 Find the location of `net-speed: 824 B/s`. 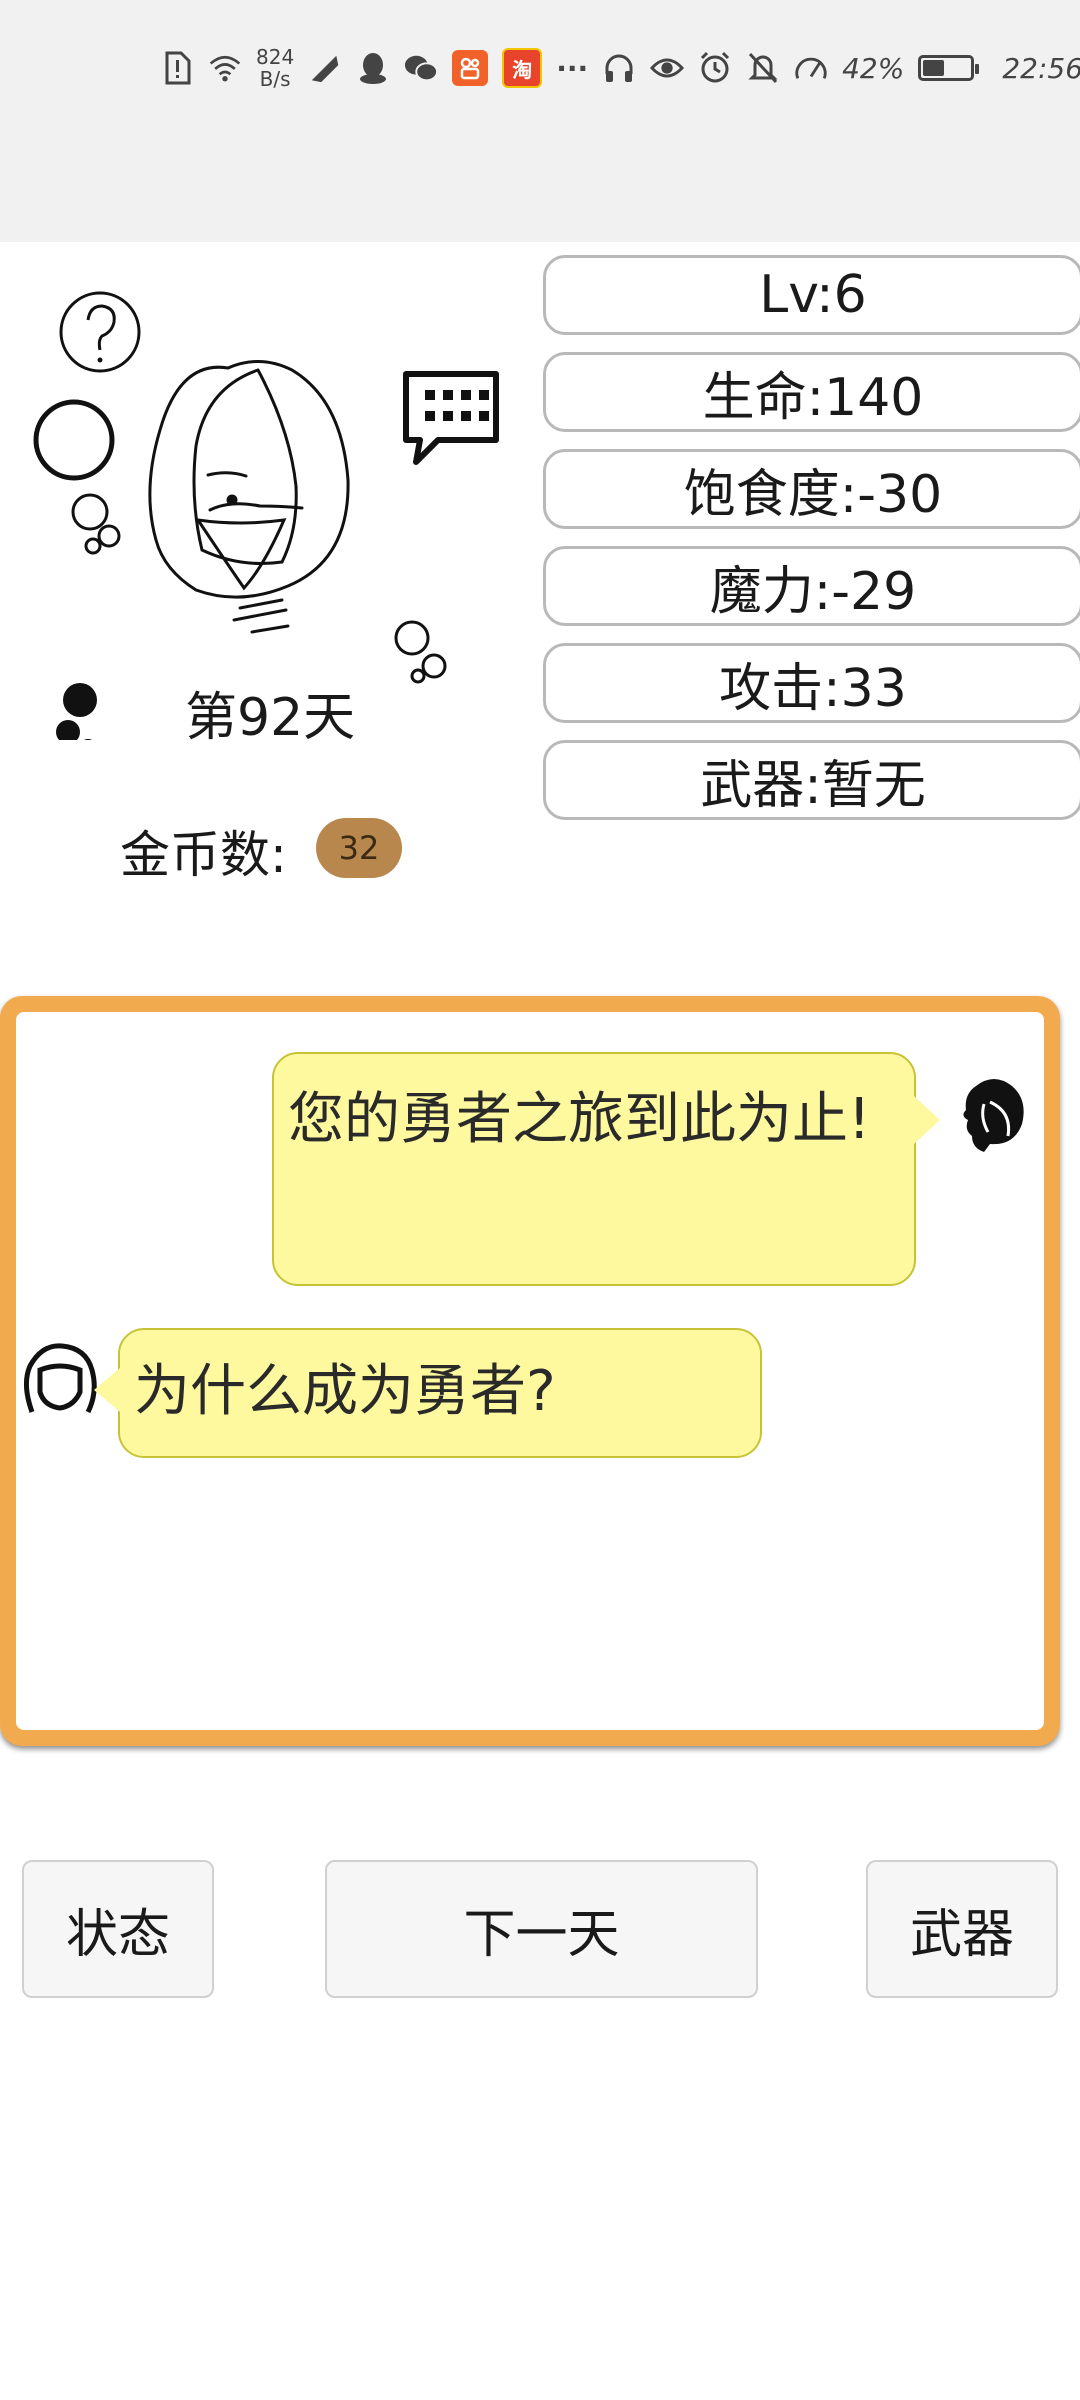

net-speed: 824 B/s is located at coordinates (275, 68).